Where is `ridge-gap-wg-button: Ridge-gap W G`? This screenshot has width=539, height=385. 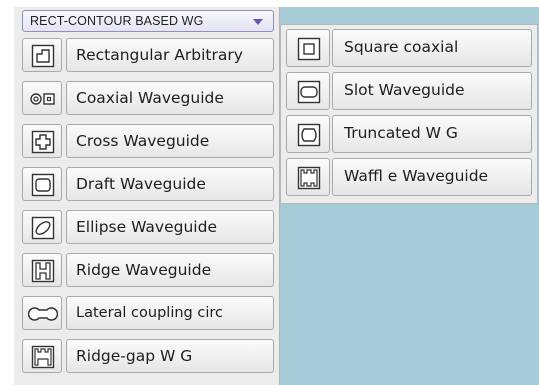 ridge-gap-wg-button: Ridge-gap W G is located at coordinates (170, 356).